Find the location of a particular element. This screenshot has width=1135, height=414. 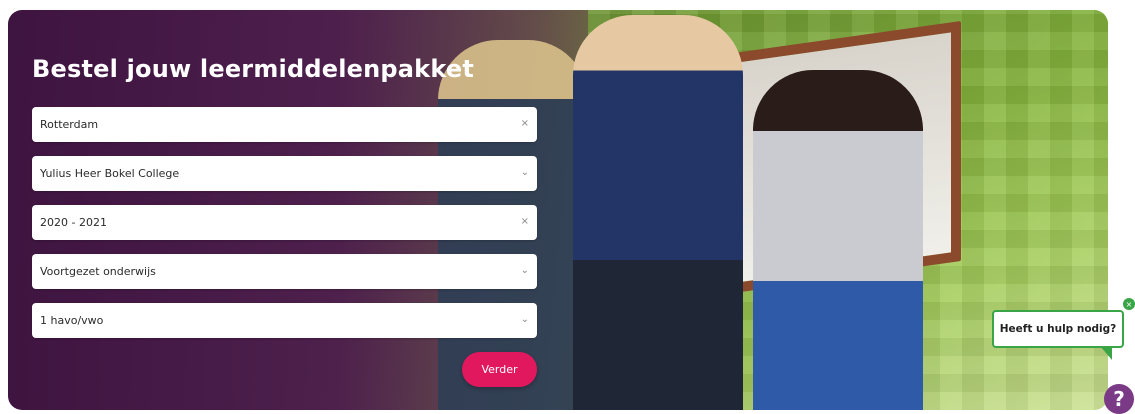

help-chat-bubble: Heeft u hulp nodig? is located at coordinates (1058, 329).